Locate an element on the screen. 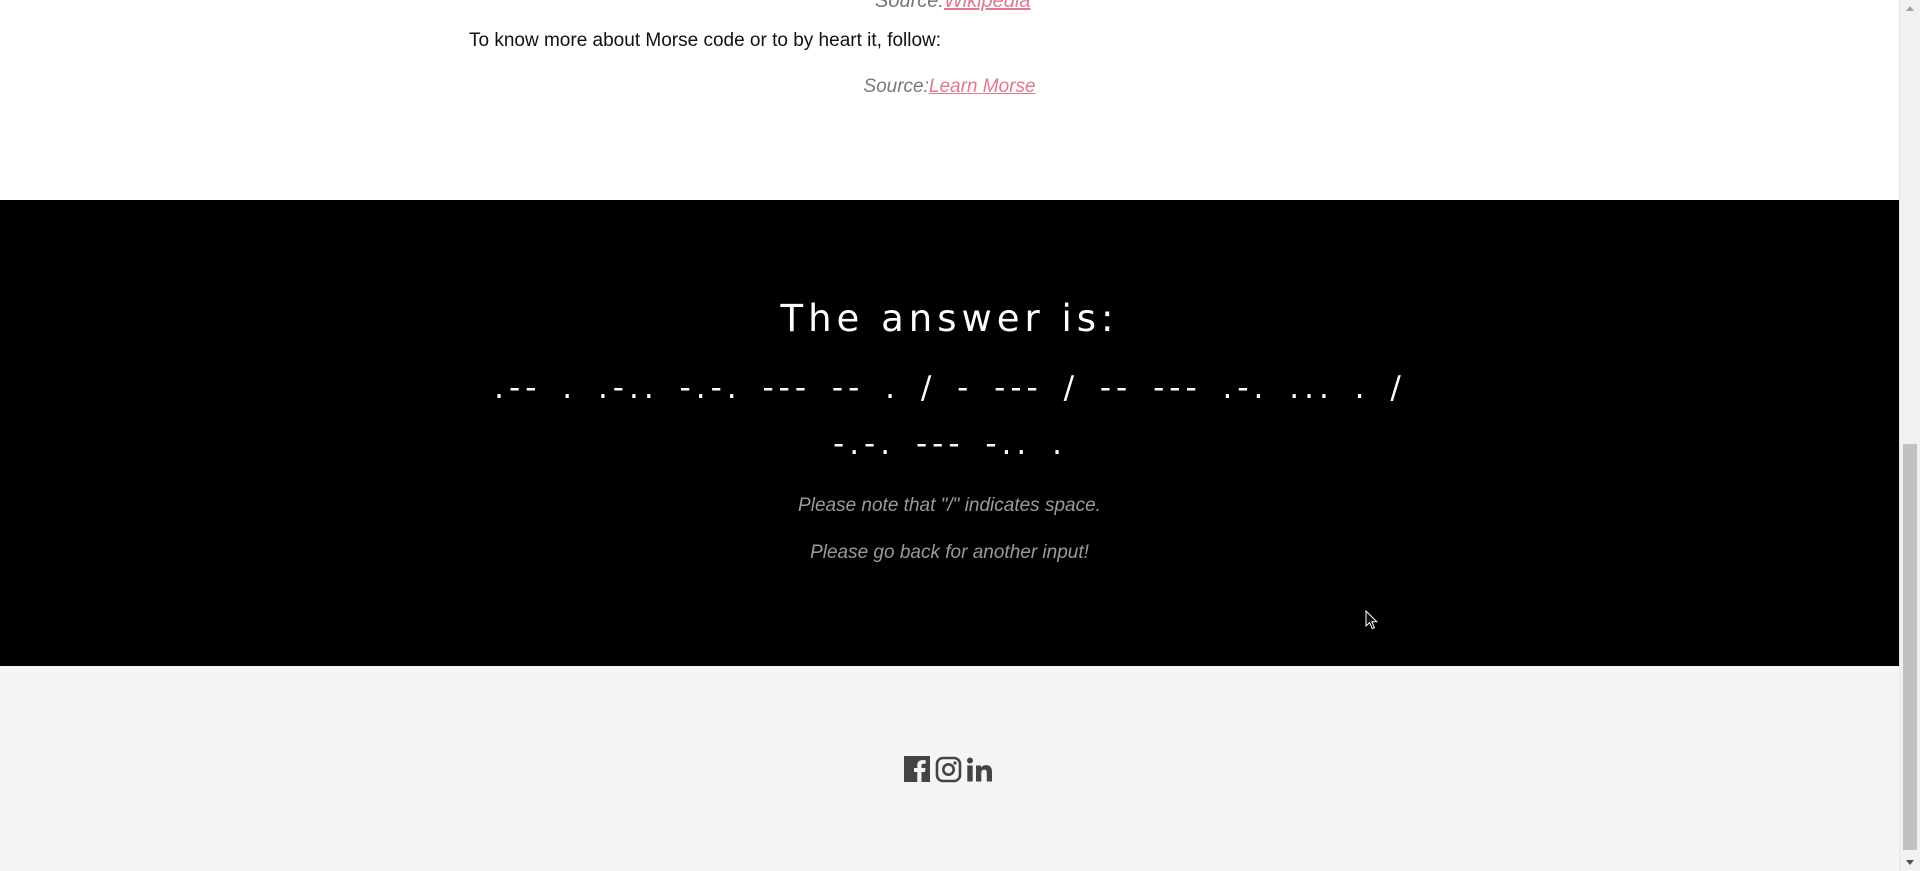 Image resolution: width=1920 pixels, height=871 pixels. learn-morse-link: Learn Morse is located at coordinates (982, 86).